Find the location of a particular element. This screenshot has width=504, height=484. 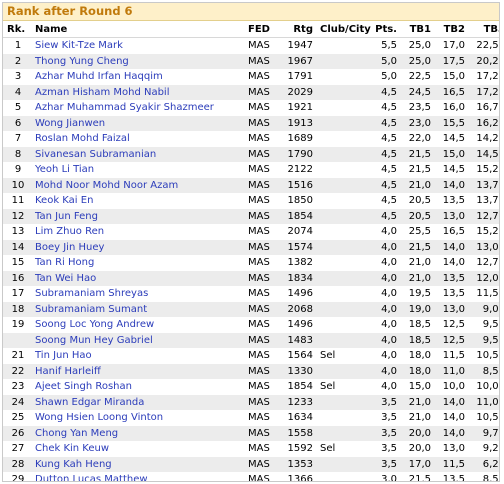

rating-cell: 1574 is located at coordinates (297, 247).